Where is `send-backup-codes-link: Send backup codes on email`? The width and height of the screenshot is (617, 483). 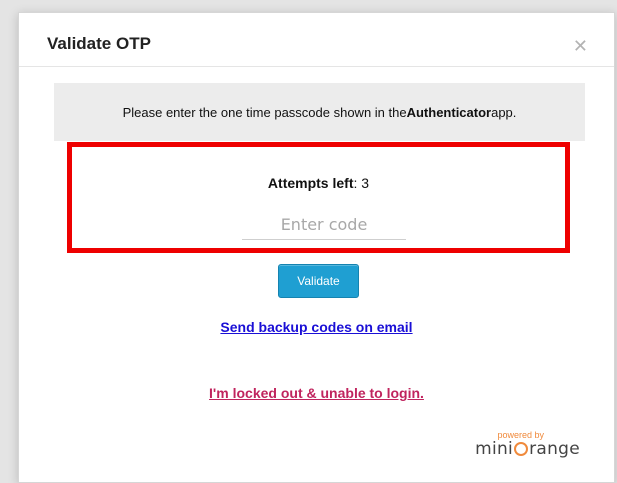
send-backup-codes-link: Send backup codes on email is located at coordinates (316, 327).